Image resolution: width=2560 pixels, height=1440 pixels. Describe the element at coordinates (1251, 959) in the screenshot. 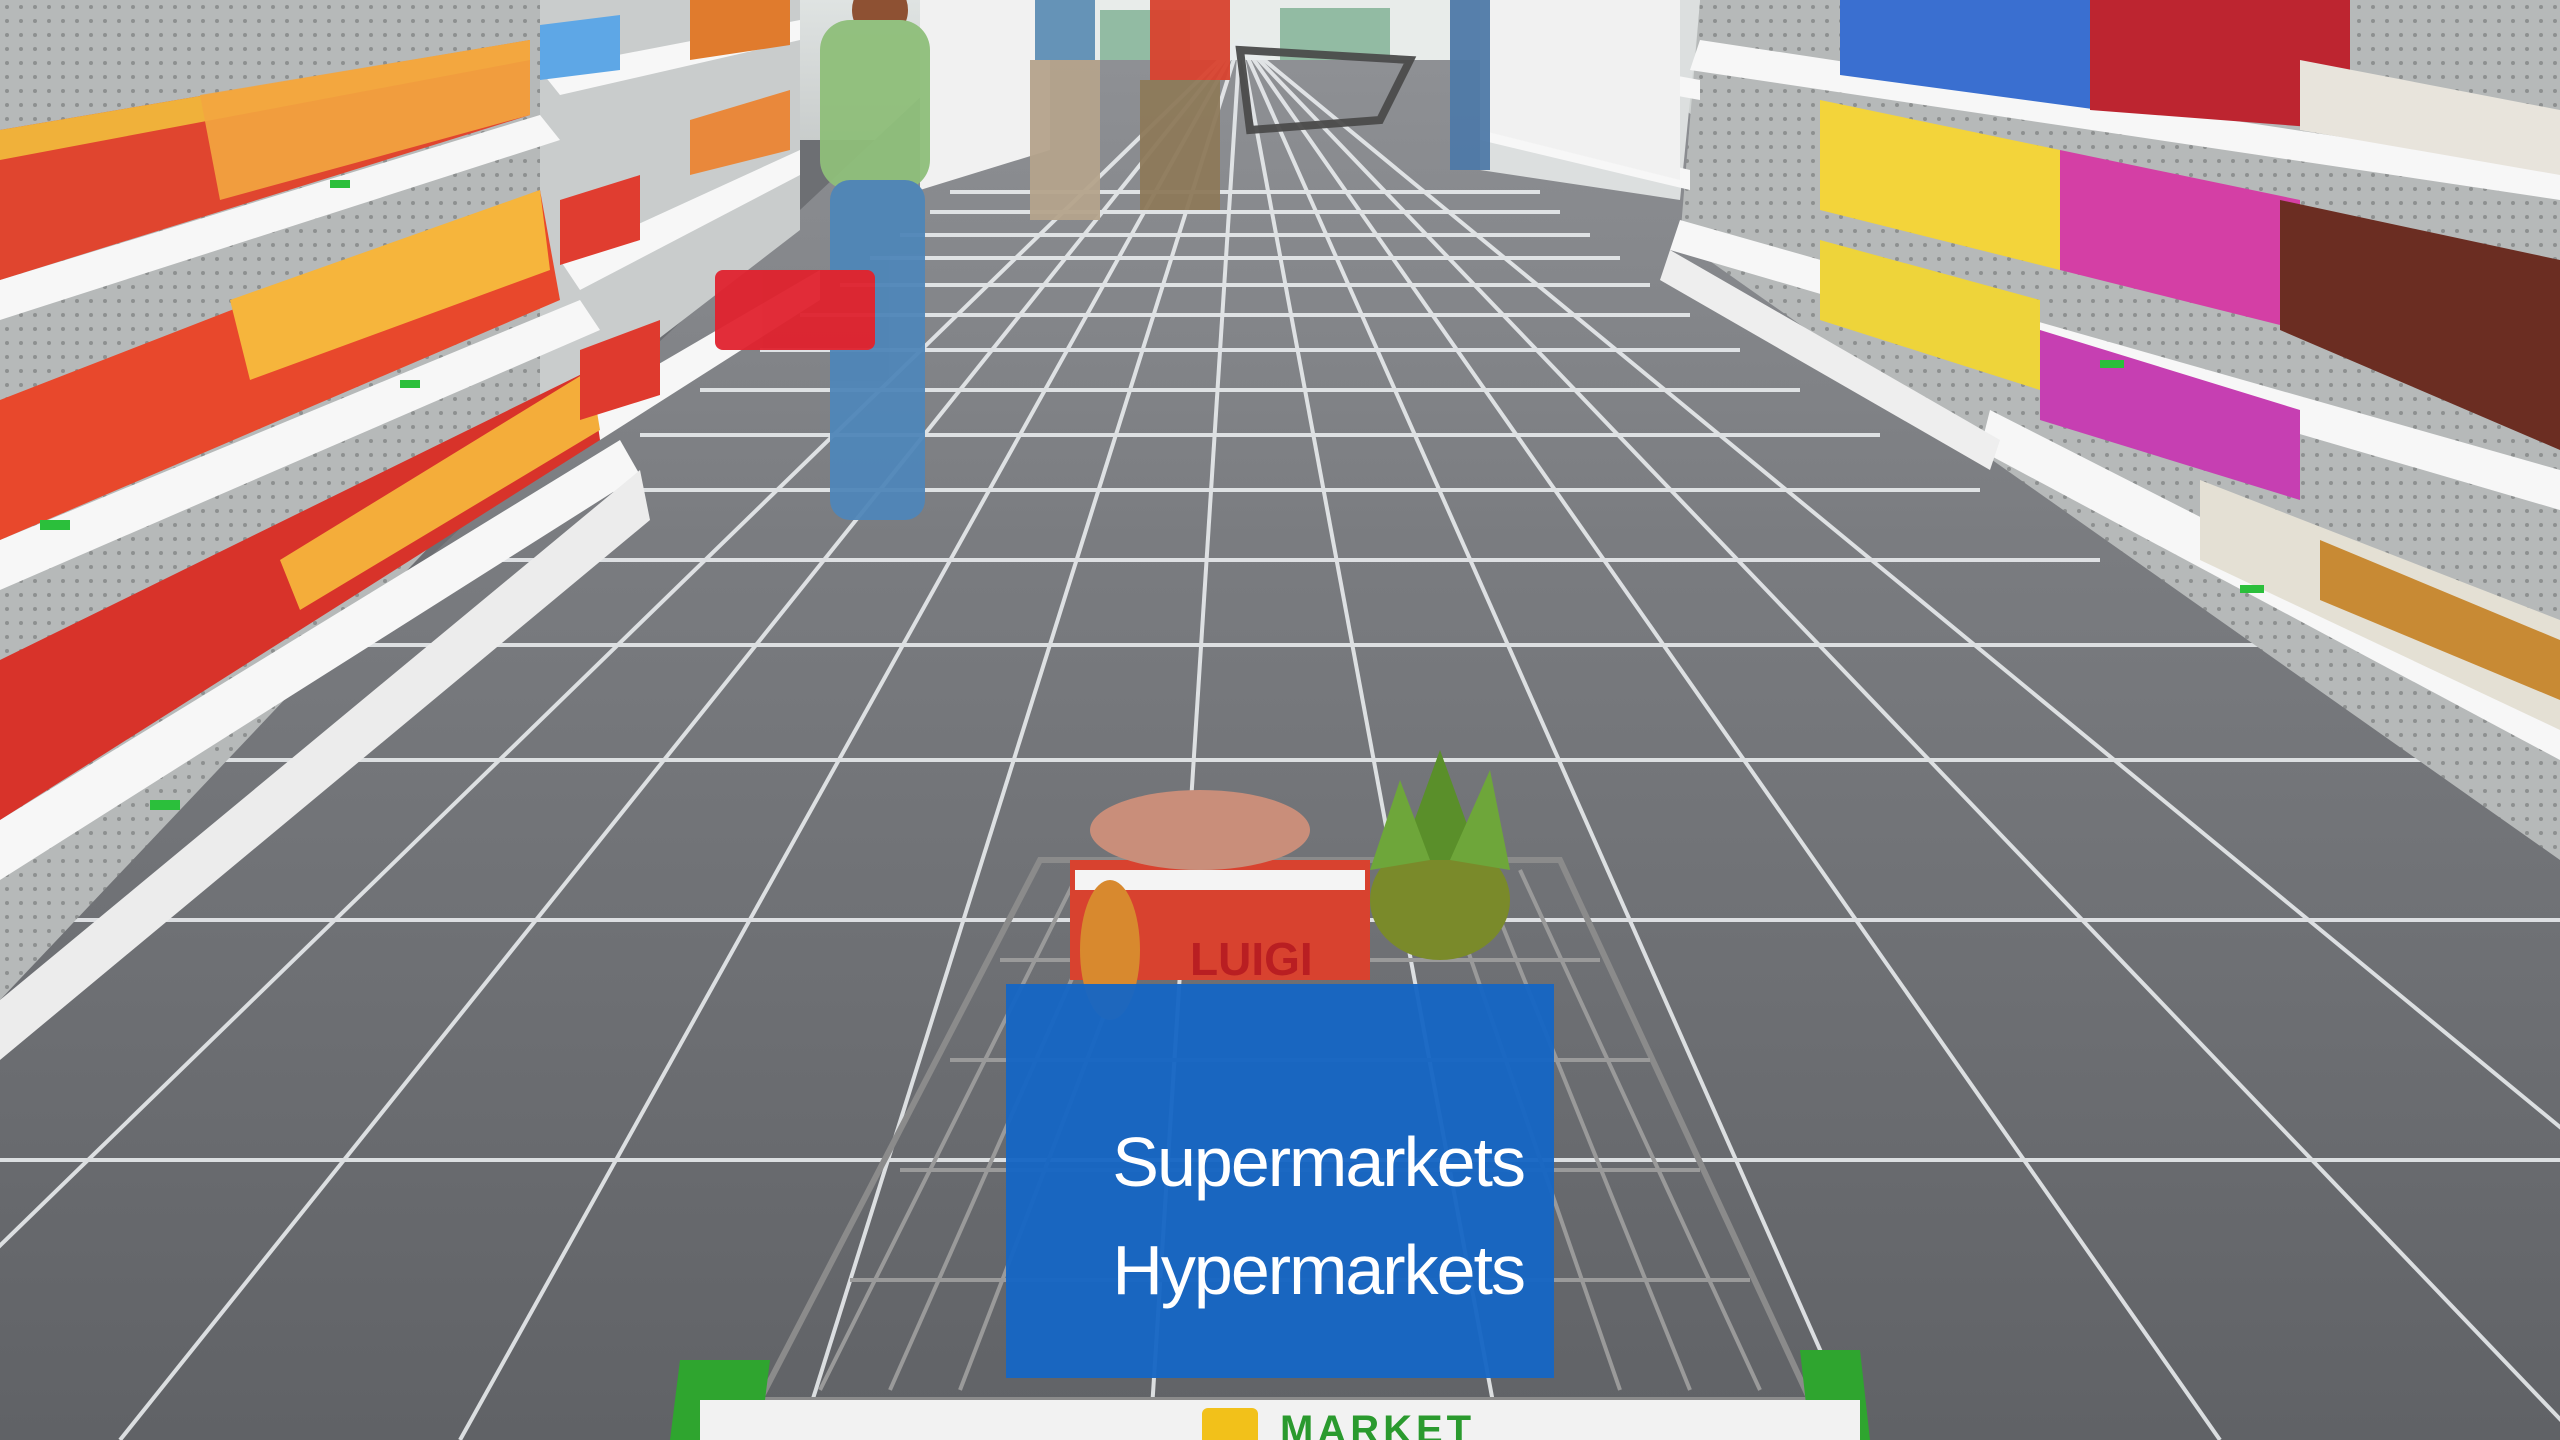

I see `pizza-box-label: LUIGI` at that location.